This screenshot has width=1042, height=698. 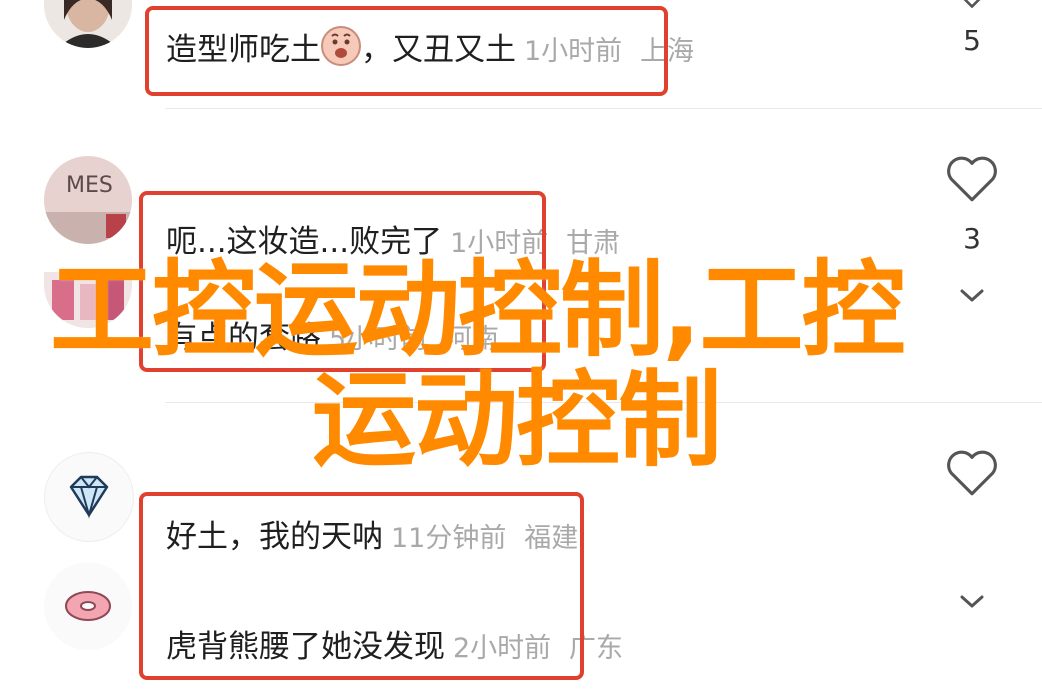 What do you see at coordinates (89, 185) in the screenshot?
I see `avatar-2-text: MES` at bounding box center [89, 185].